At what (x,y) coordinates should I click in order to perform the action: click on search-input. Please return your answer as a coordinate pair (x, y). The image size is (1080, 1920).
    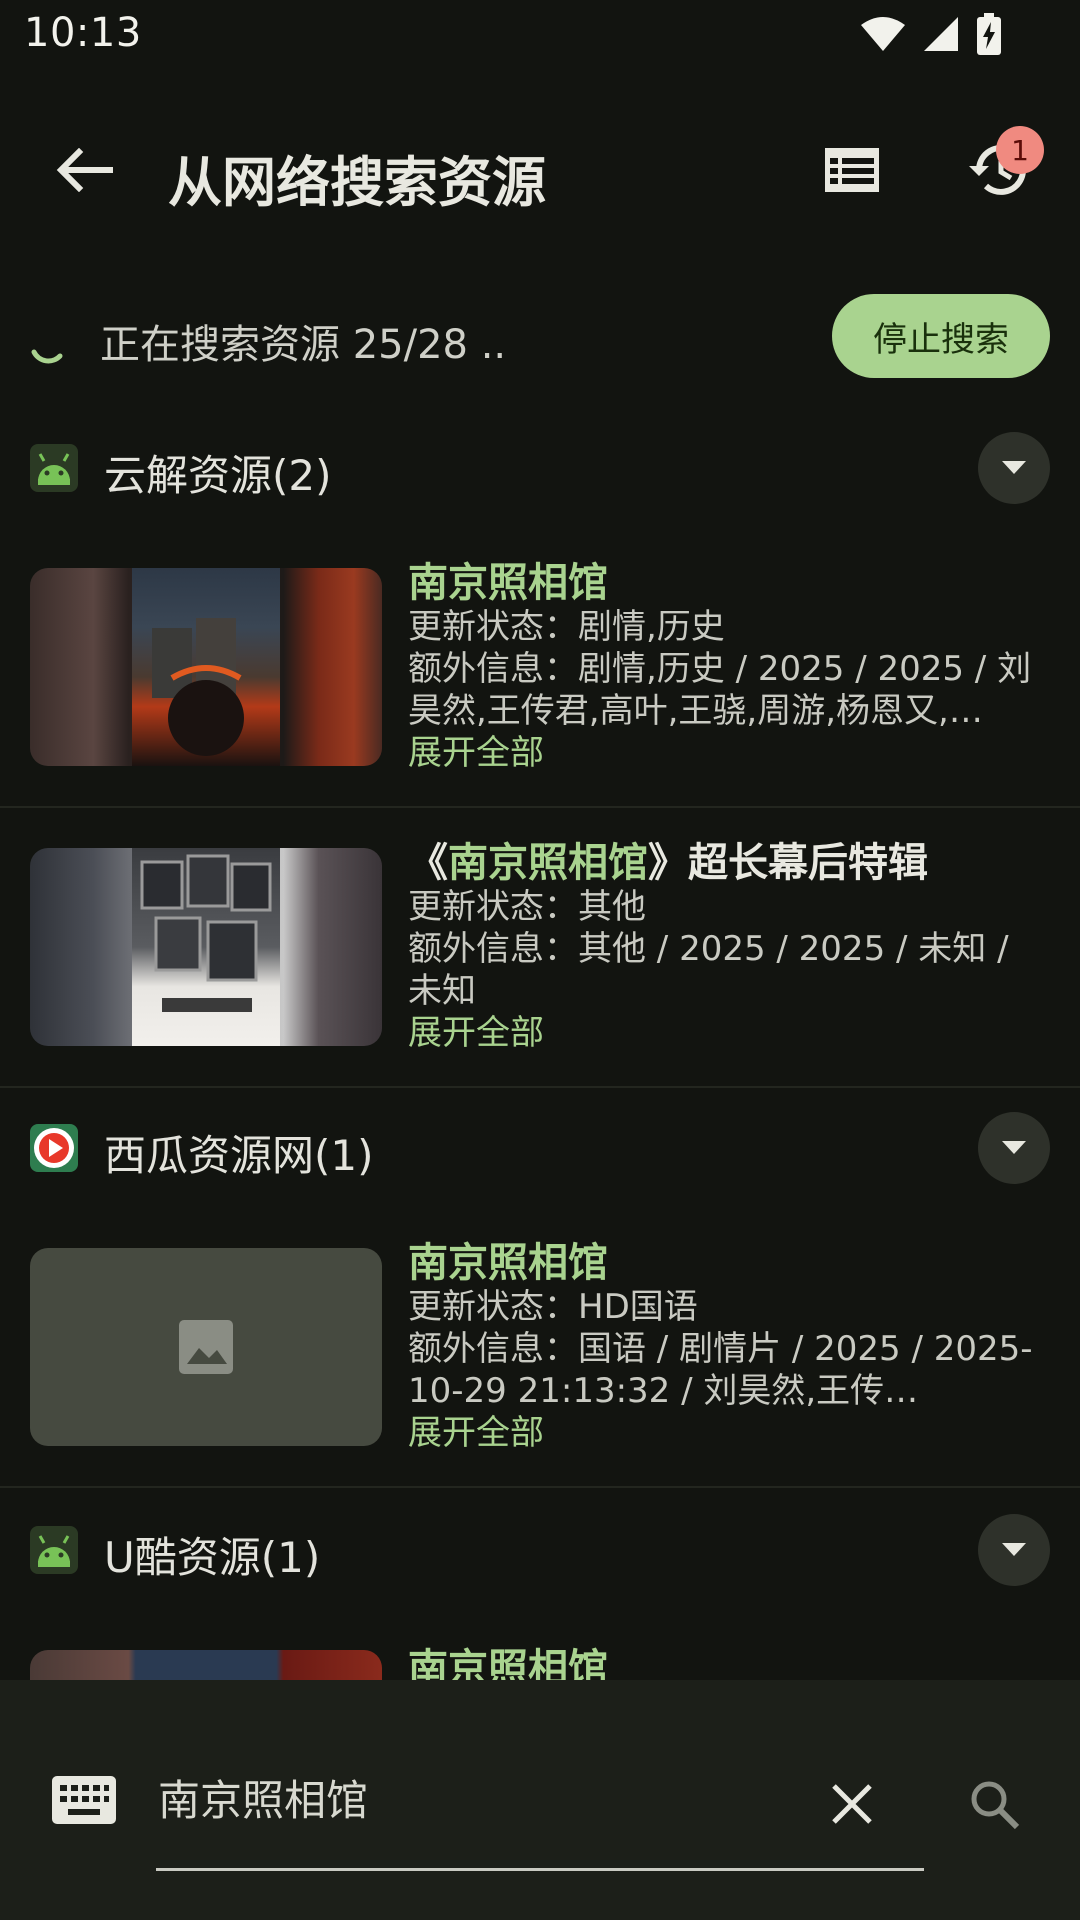
    Looking at the image, I should click on (458, 1797).